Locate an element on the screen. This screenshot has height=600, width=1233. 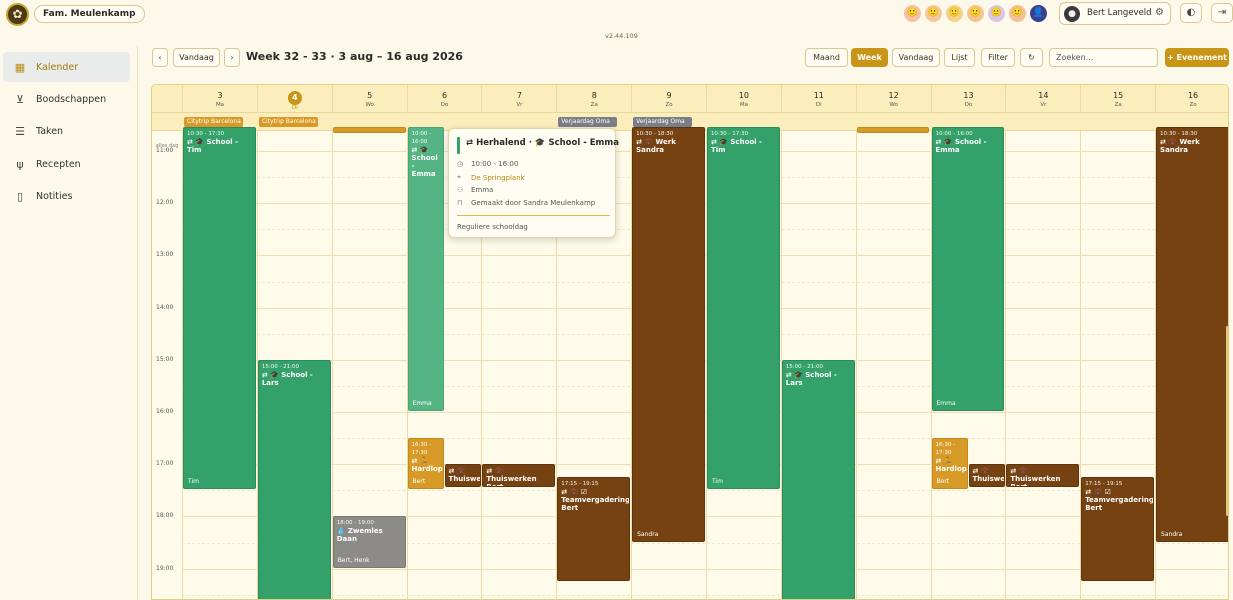
event-title: ⇄ 💼 Thuiswerken Bert is located at coordinates (1035, 476).